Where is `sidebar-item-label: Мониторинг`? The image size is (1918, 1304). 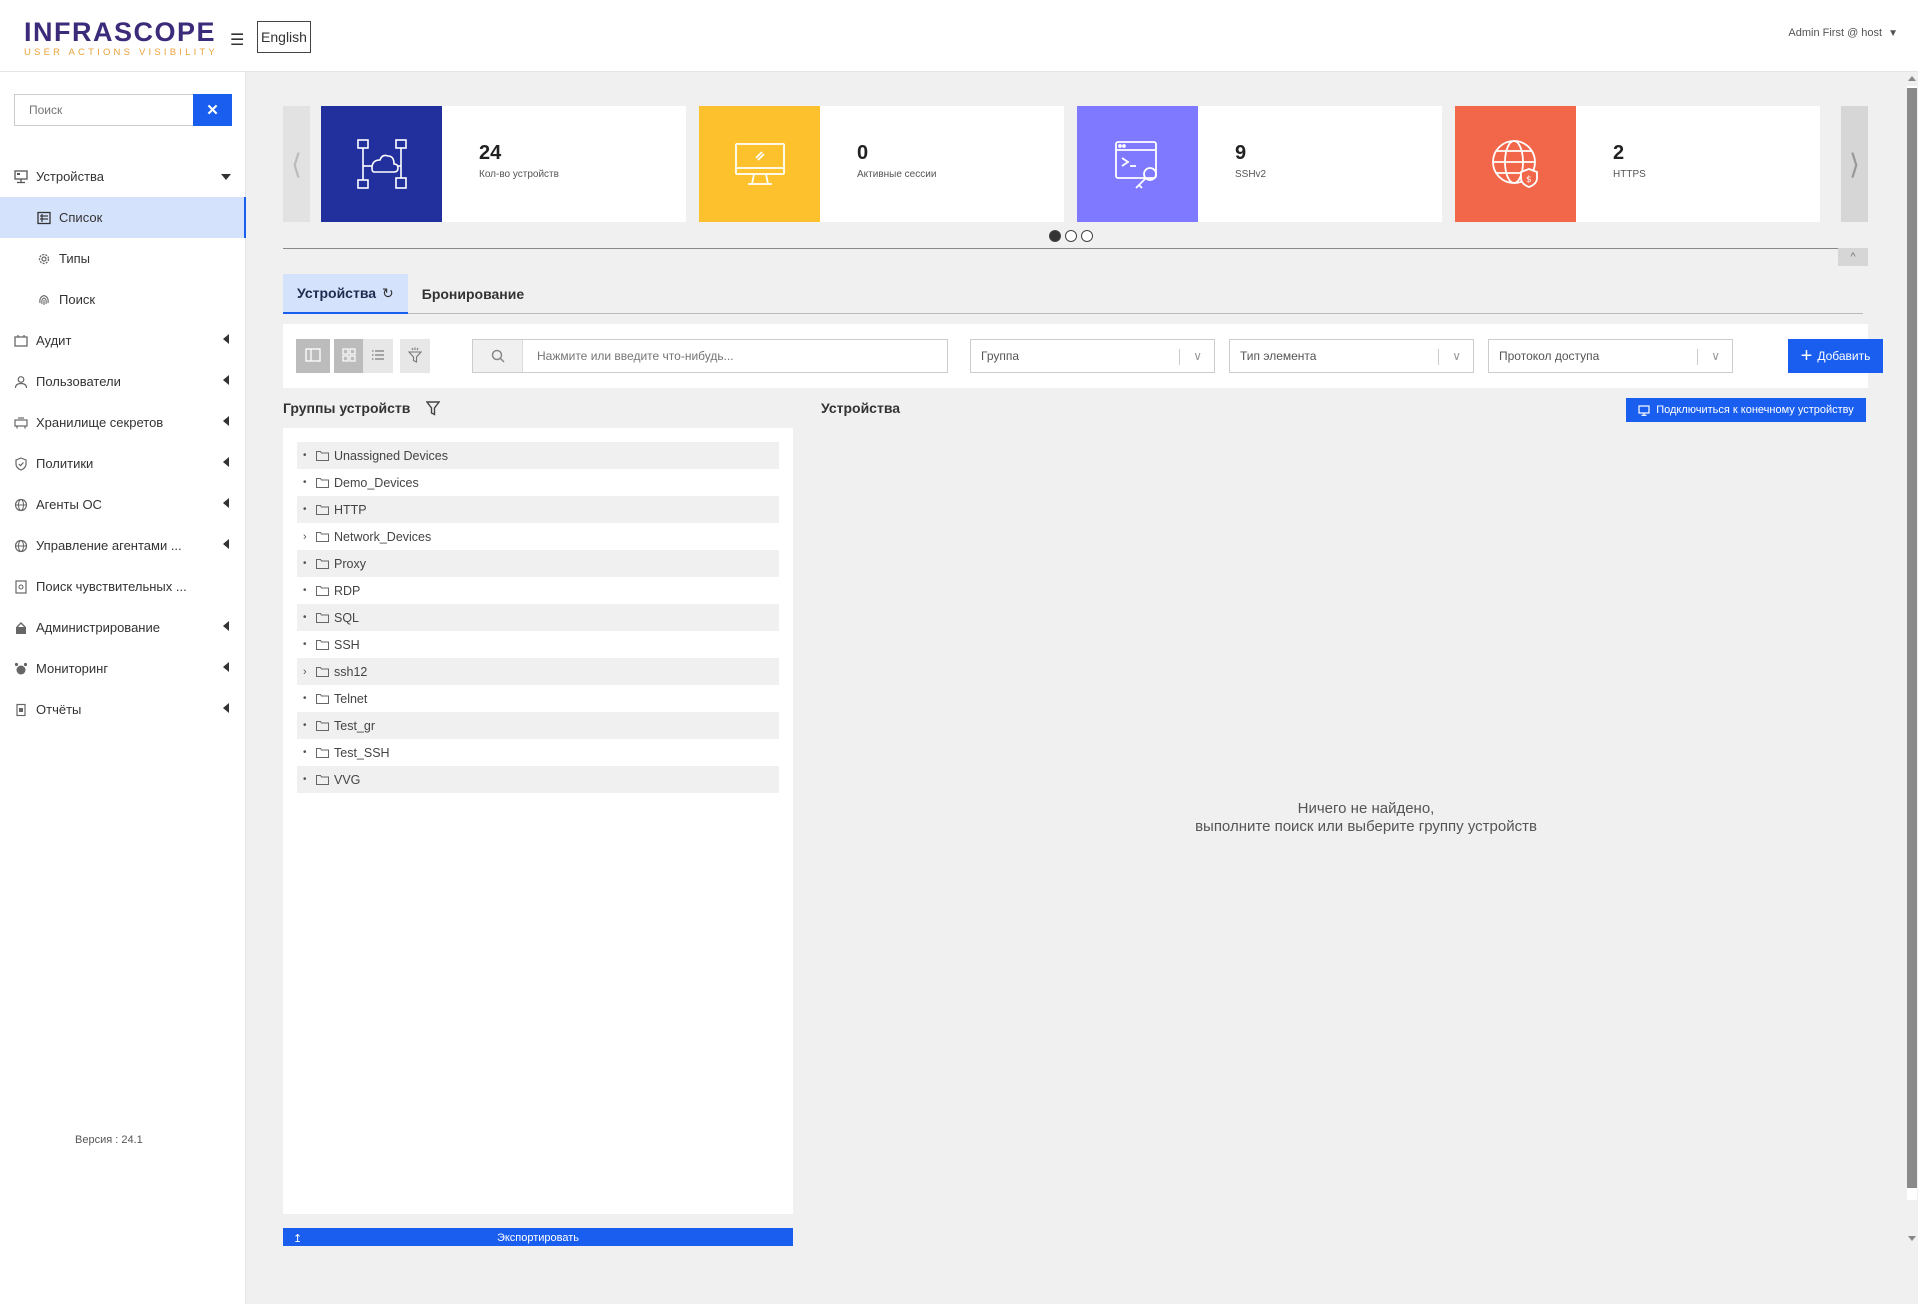
sidebar-item-label: Мониторинг is located at coordinates (72, 668).